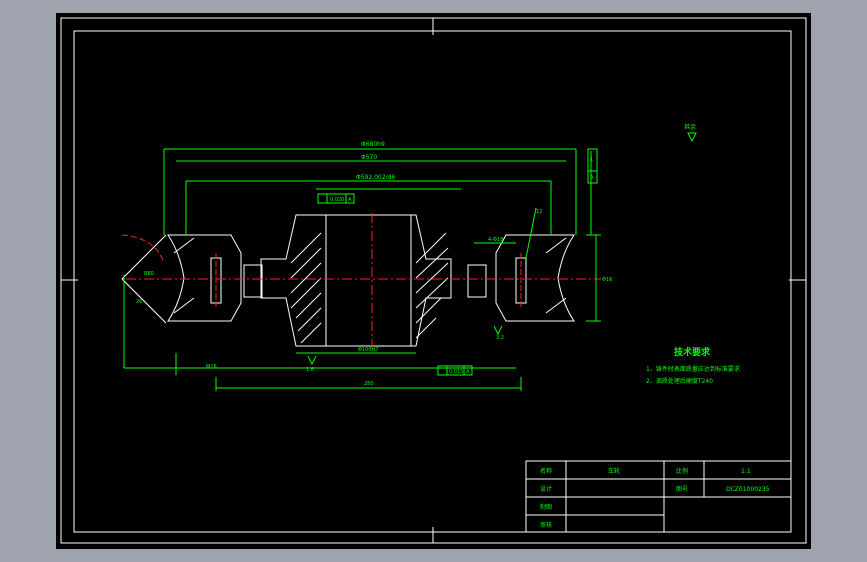 The width and height of the screenshot is (867, 562). Describe the element at coordinates (310, 370) in the screenshot. I see `svg-text: 1.6` at that location.